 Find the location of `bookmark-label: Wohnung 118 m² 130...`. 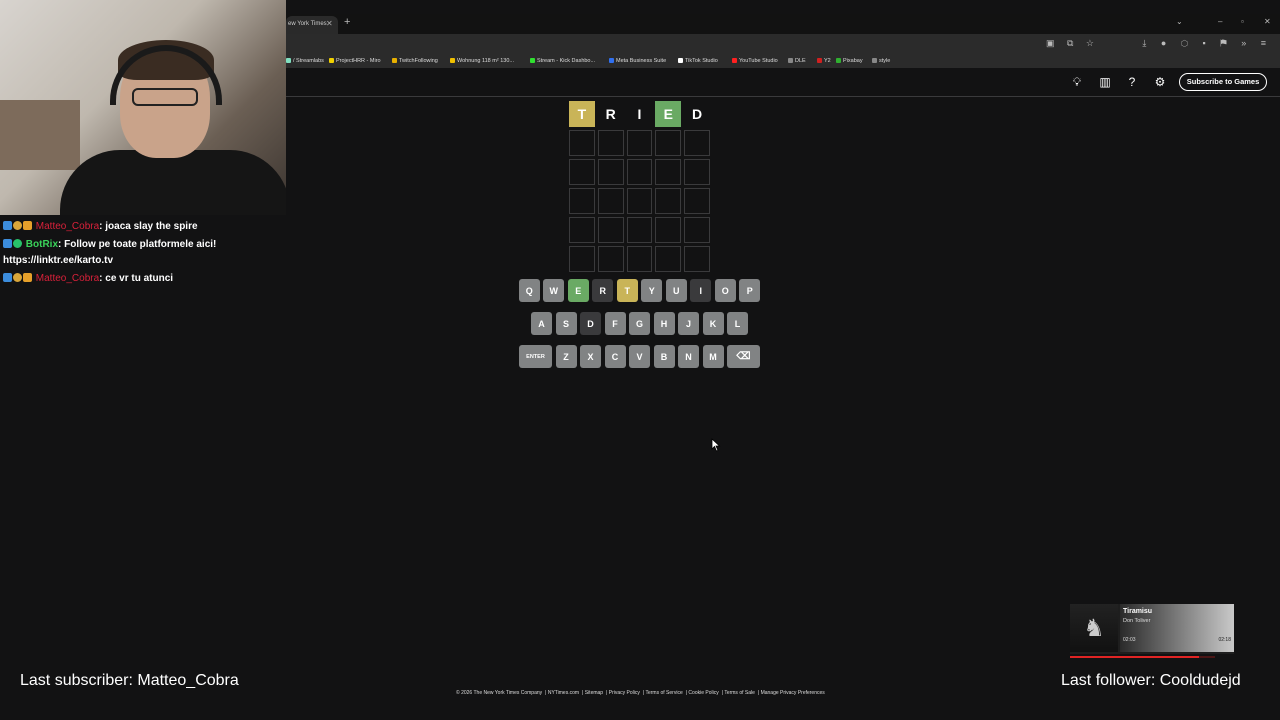

bookmark-label: Wohnung 118 m² 130... is located at coordinates (485, 61).